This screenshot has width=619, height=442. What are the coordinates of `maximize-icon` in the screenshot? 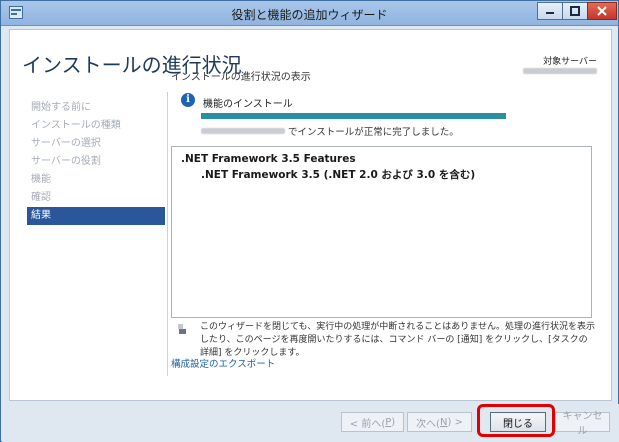 It's located at (575, 11).